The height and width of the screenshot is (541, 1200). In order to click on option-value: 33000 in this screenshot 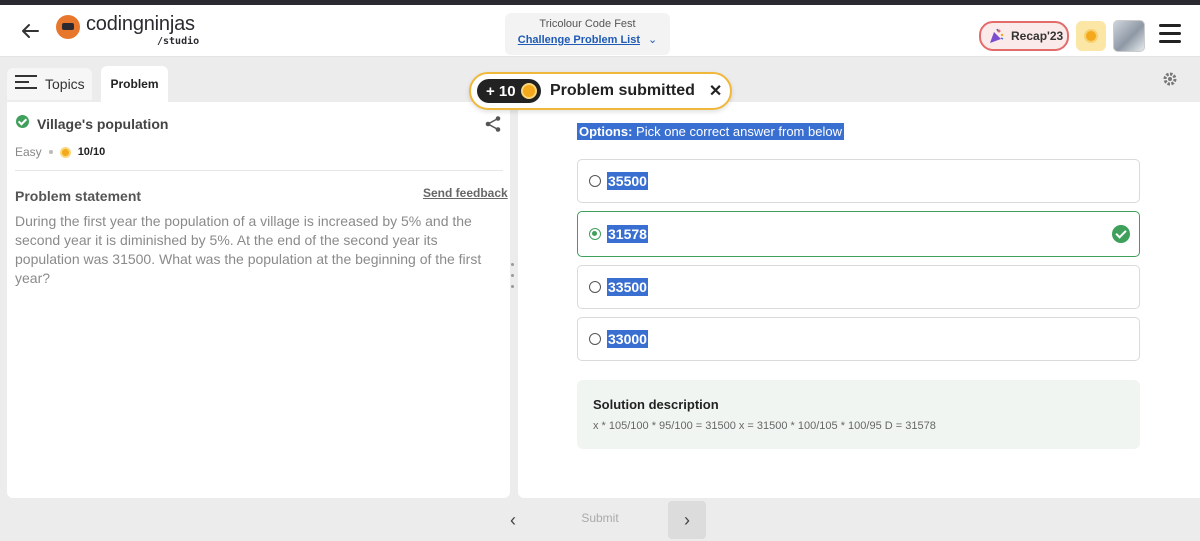, I will do `click(627, 339)`.